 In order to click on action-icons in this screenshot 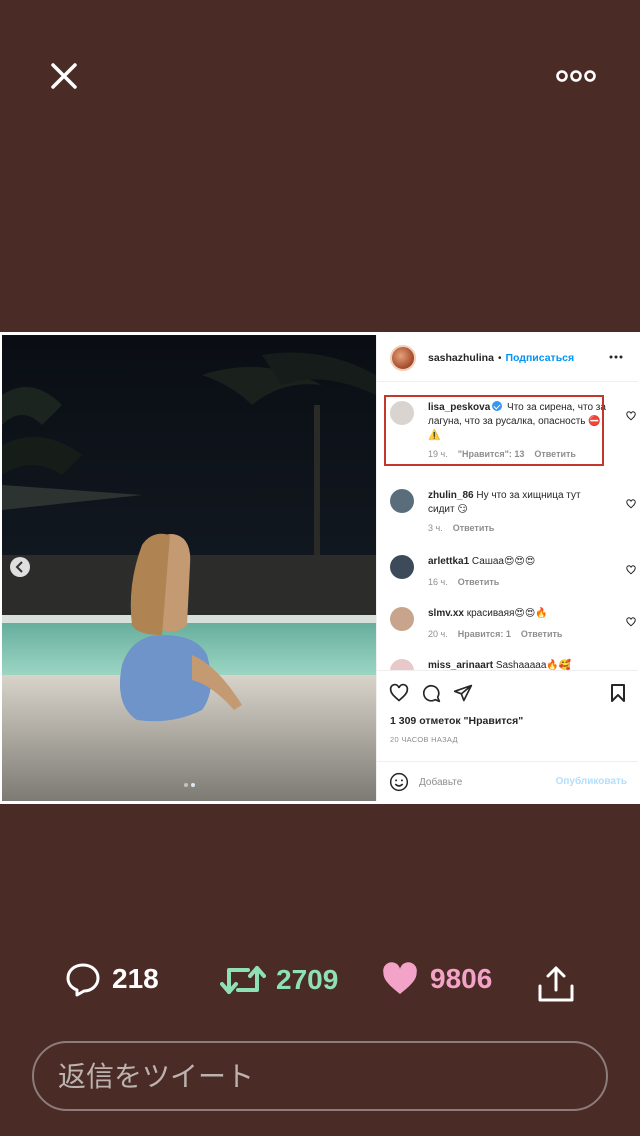, I will do `click(431, 693)`.